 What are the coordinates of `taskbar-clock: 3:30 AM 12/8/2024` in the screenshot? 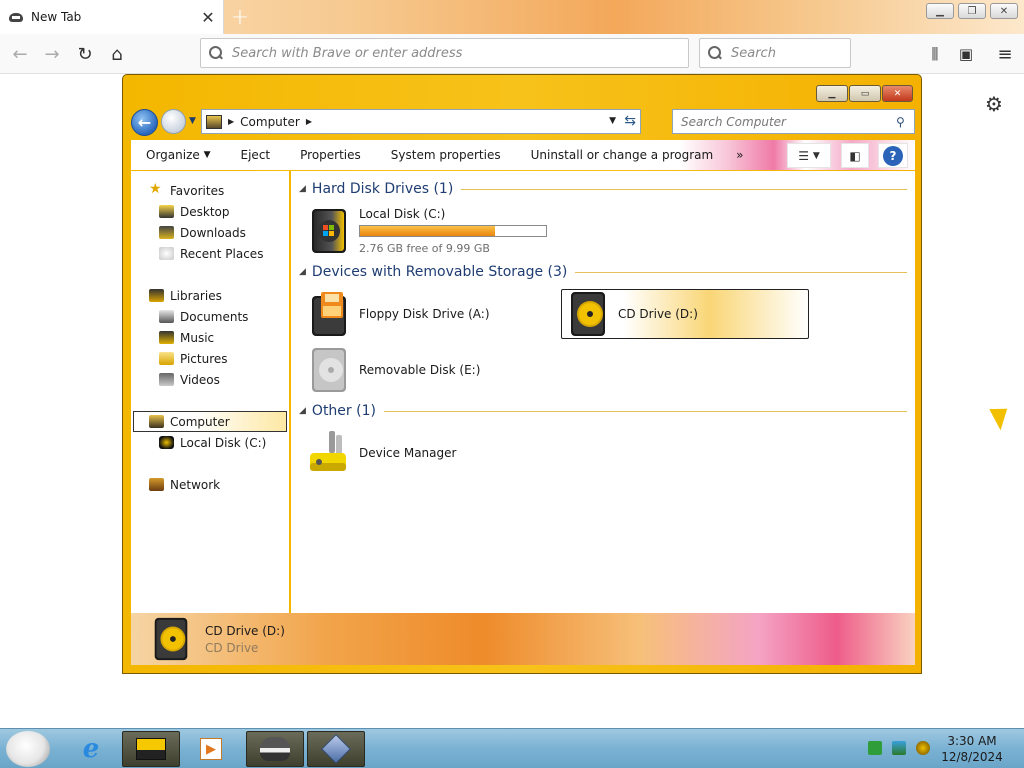 It's located at (972, 749).